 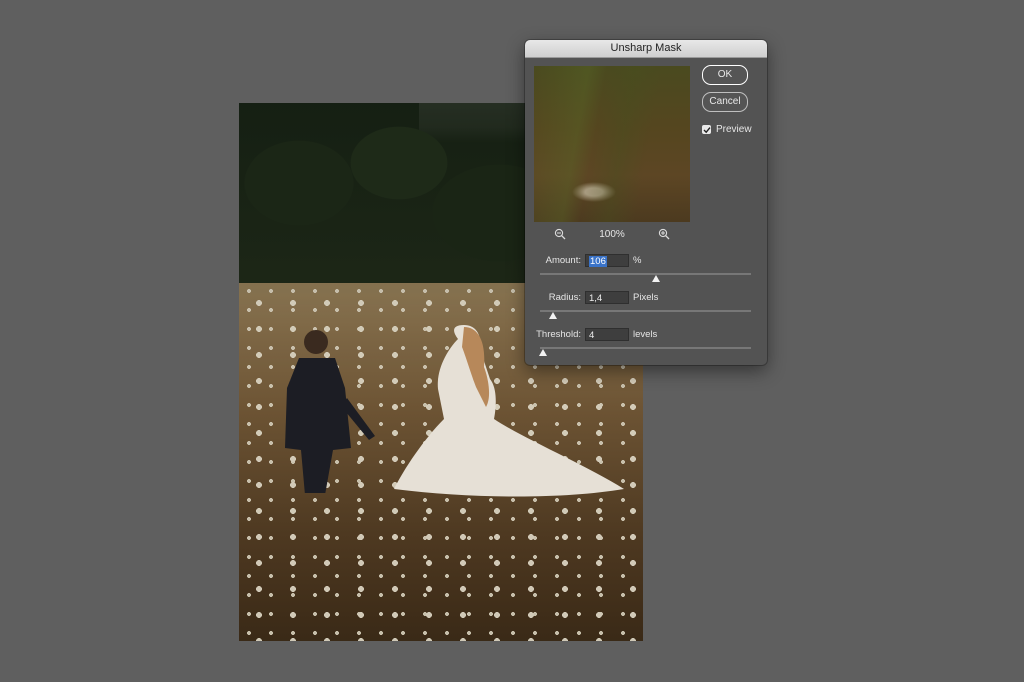 What do you see at coordinates (612, 144) in the screenshot?
I see `filter-preview-thumbnail` at bounding box center [612, 144].